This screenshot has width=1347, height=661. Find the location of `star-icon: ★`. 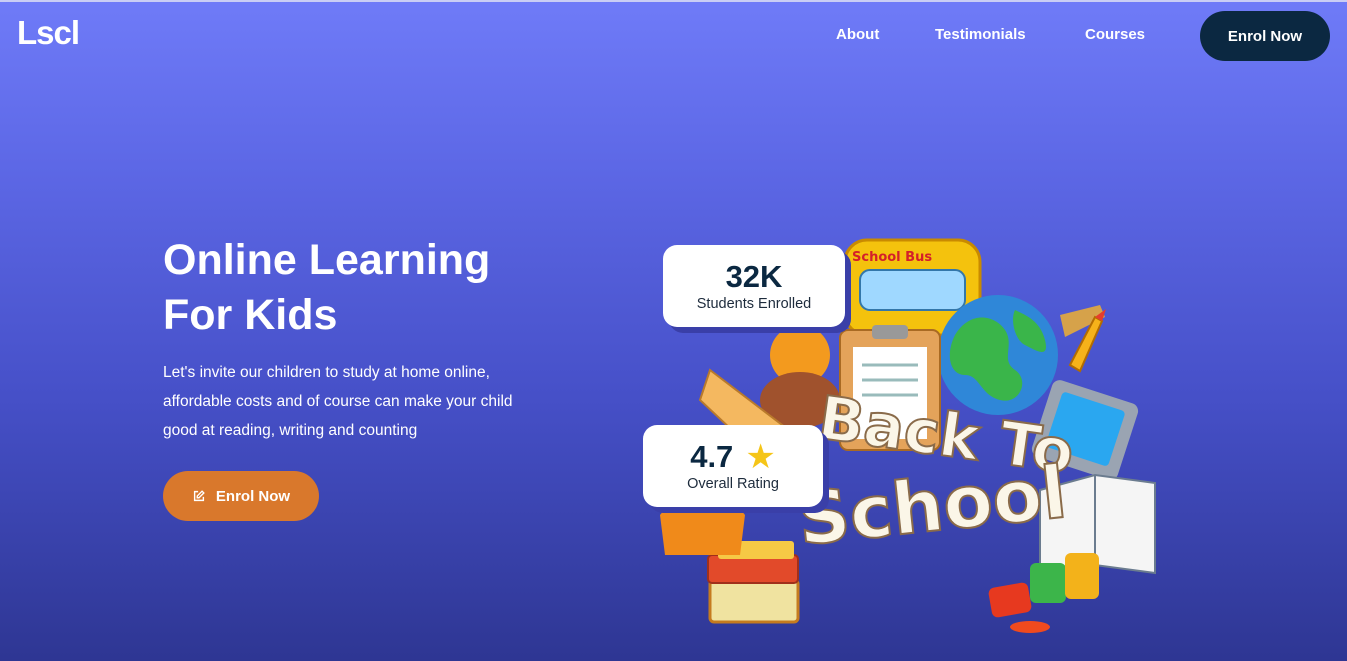

star-icon: ★ is located at coordinates (760, 457).